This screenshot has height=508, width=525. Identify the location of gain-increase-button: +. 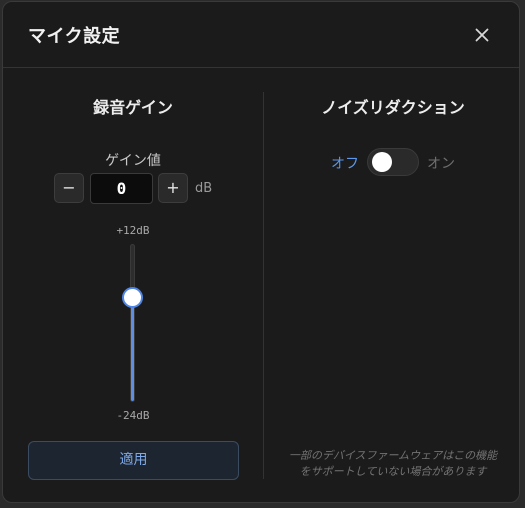
(173, 188).